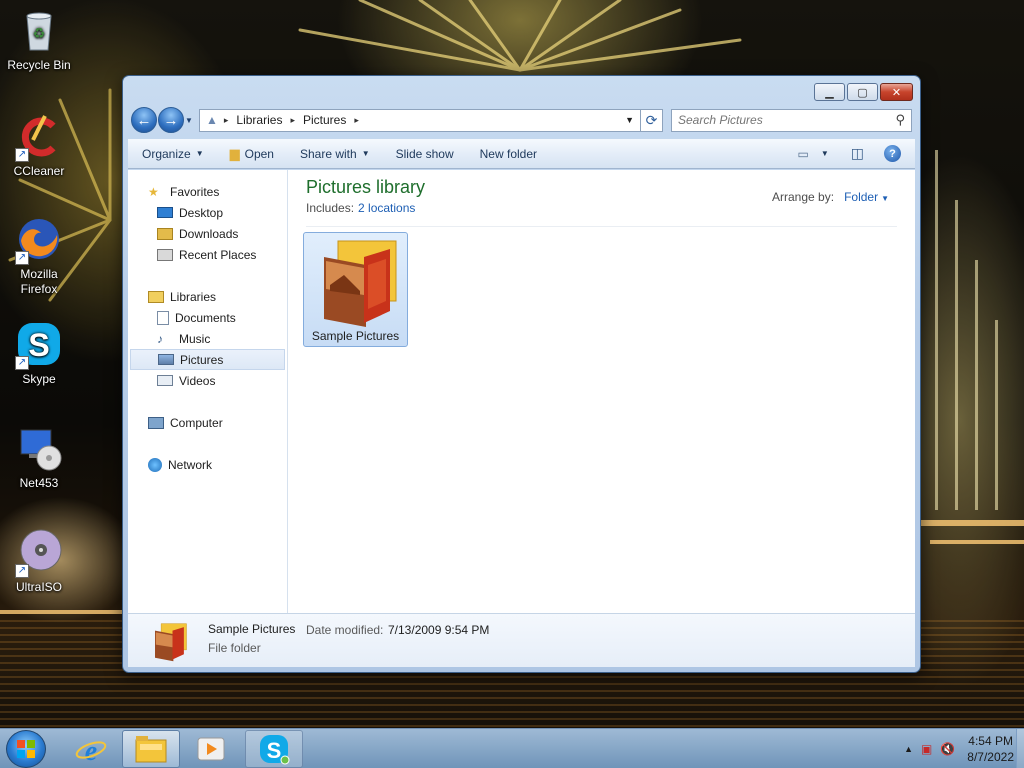  I want to click on forward-button: →, so click(171, 120).